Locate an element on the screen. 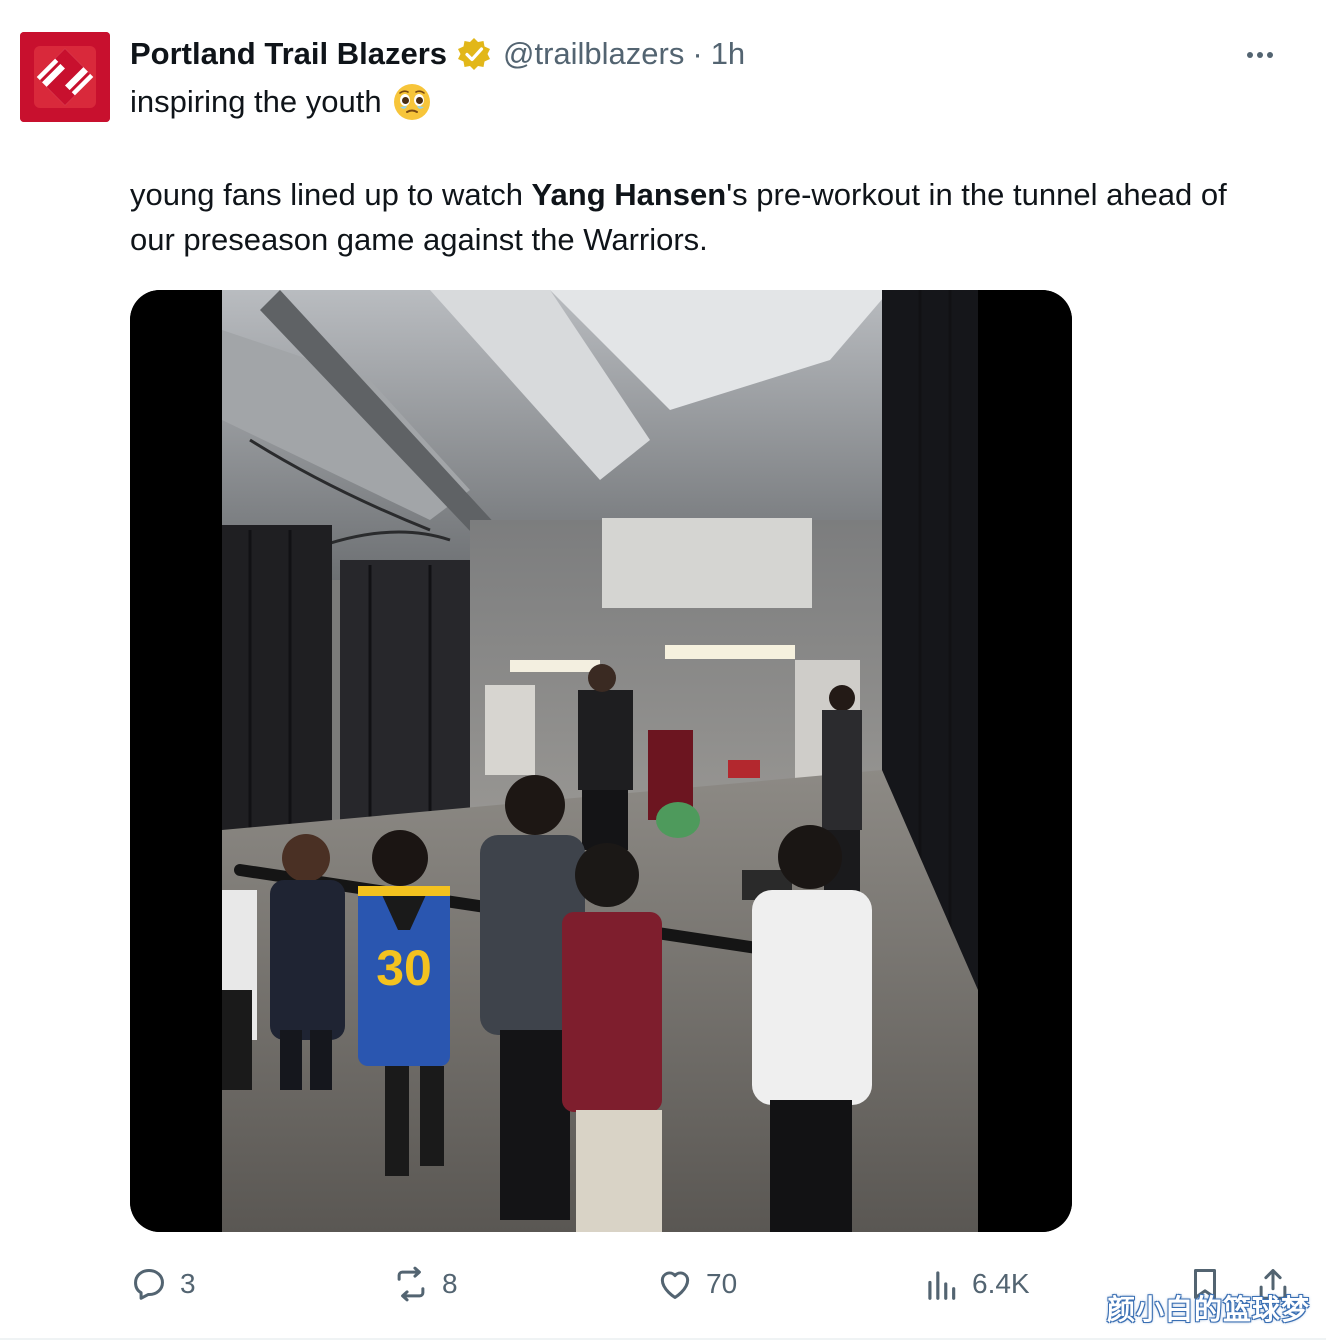 The width and height of the screenshot is (1326, 1340). repost-icon is located at coordinates (411, 1284).